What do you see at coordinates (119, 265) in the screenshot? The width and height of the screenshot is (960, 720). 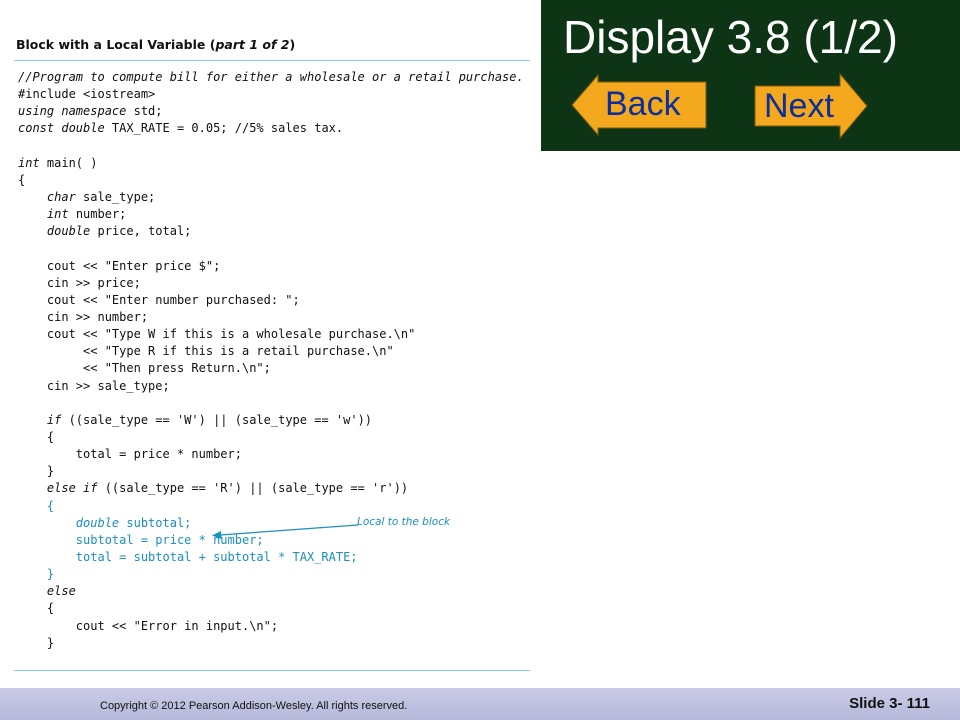 I see `code-line: cout << "Enter price $";` at bounding box center [119, 265].